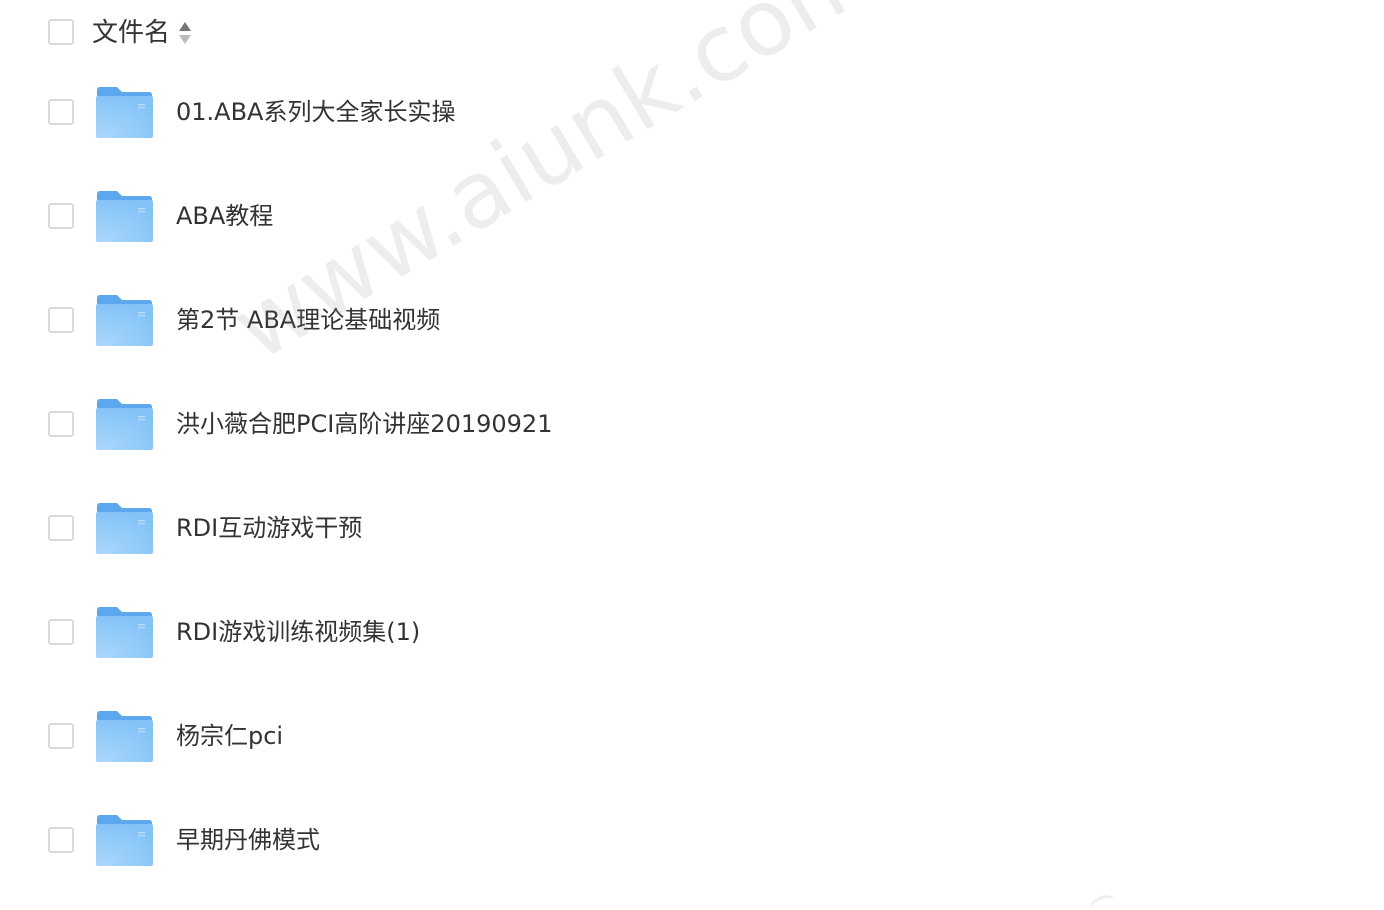 This screenshot has width=1384, height=910. What do you see at coordinates (692, 216) in the screenshot?
I see `file-row: ABA教程` at bounding box center [692, 216].